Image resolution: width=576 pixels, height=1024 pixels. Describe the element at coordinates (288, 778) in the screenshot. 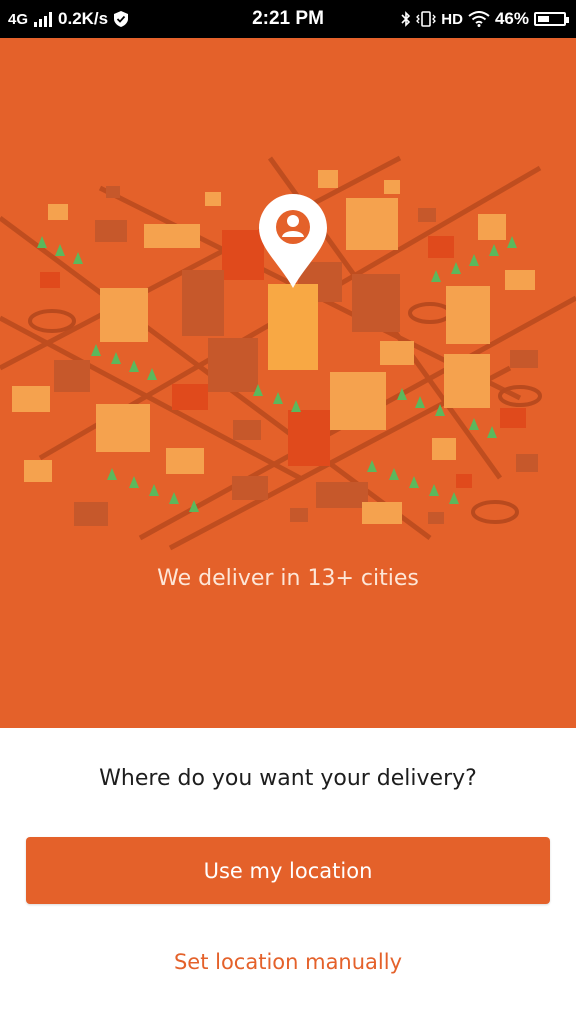

I see `delivery-prompt-title: Where do you want your delivery?` at that location.